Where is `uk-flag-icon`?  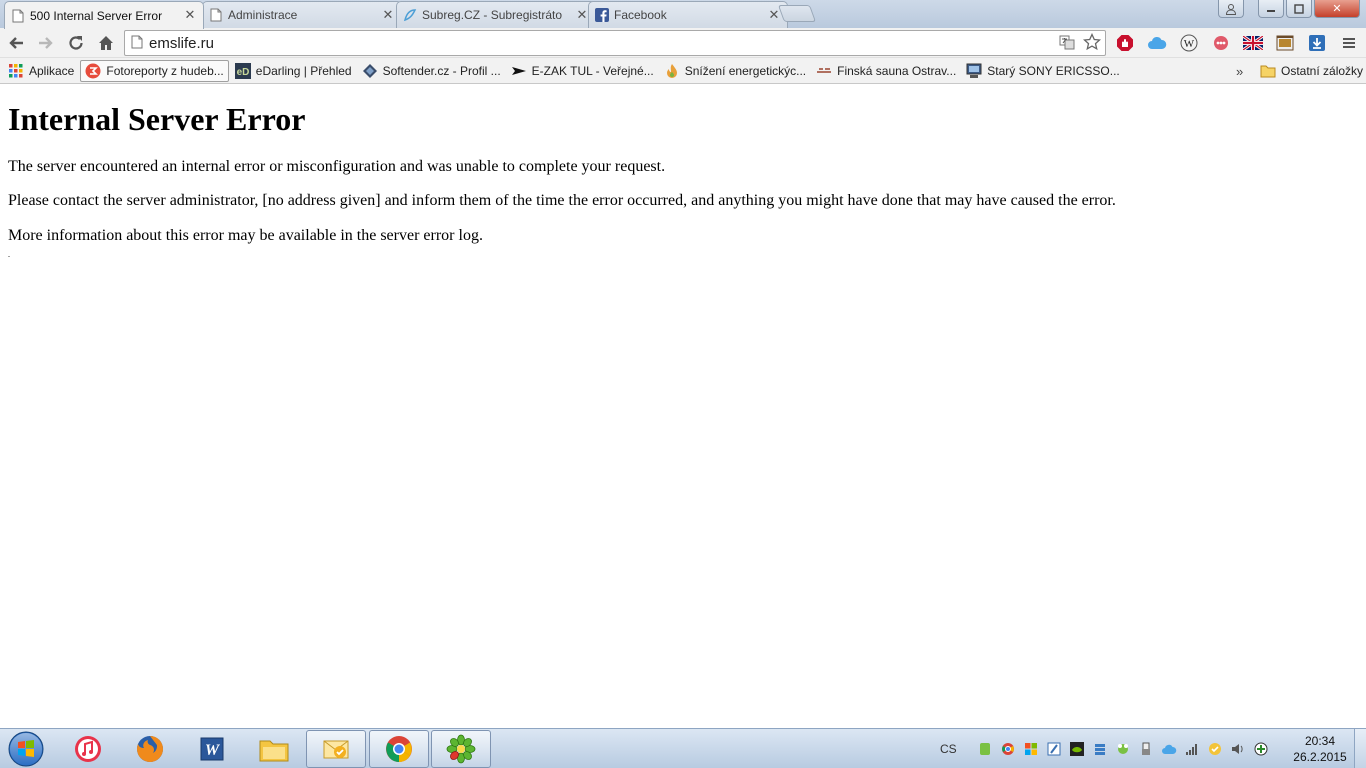 uk-flag-icon is located at coordinates (1253, 43).